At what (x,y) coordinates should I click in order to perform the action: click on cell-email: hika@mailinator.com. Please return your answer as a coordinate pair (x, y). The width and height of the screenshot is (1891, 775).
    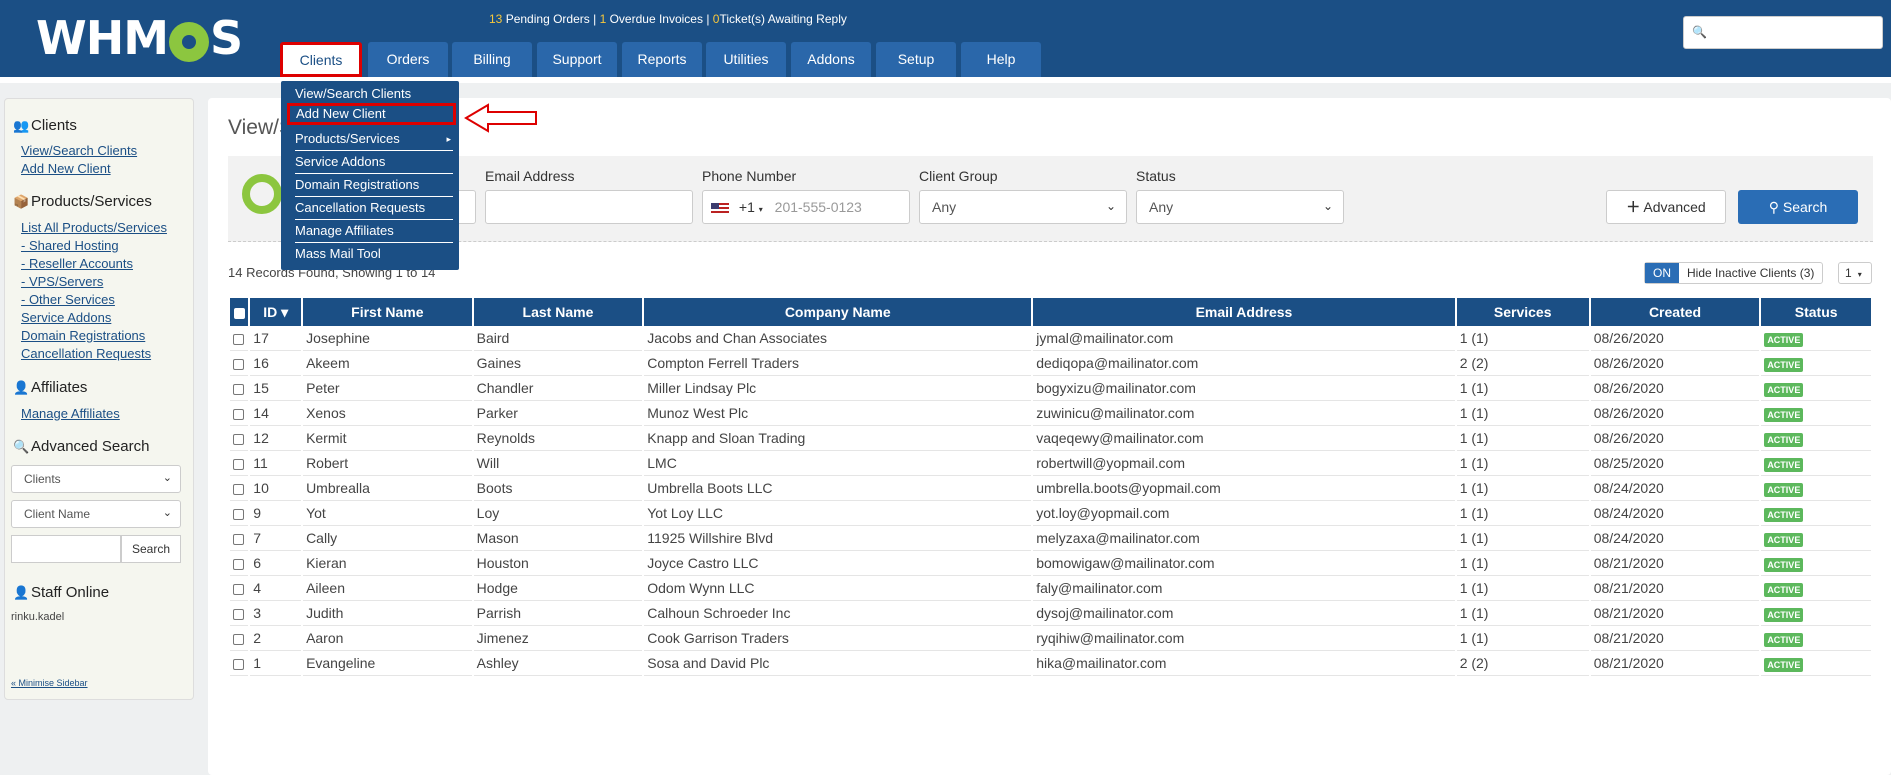
    Looking at the image, I should click on (1244, 663).